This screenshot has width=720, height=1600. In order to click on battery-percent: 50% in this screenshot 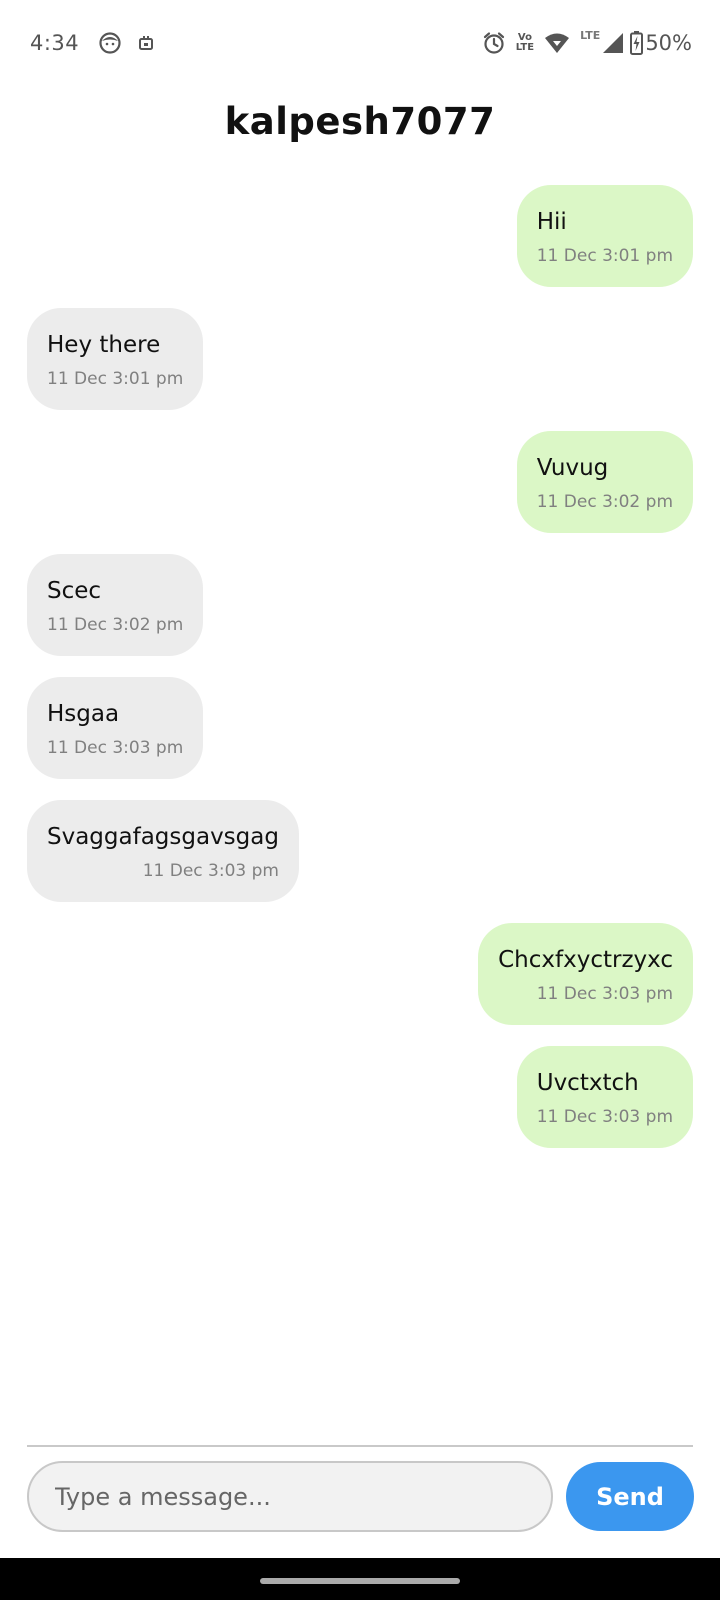, I will do `click(668, 43)`.